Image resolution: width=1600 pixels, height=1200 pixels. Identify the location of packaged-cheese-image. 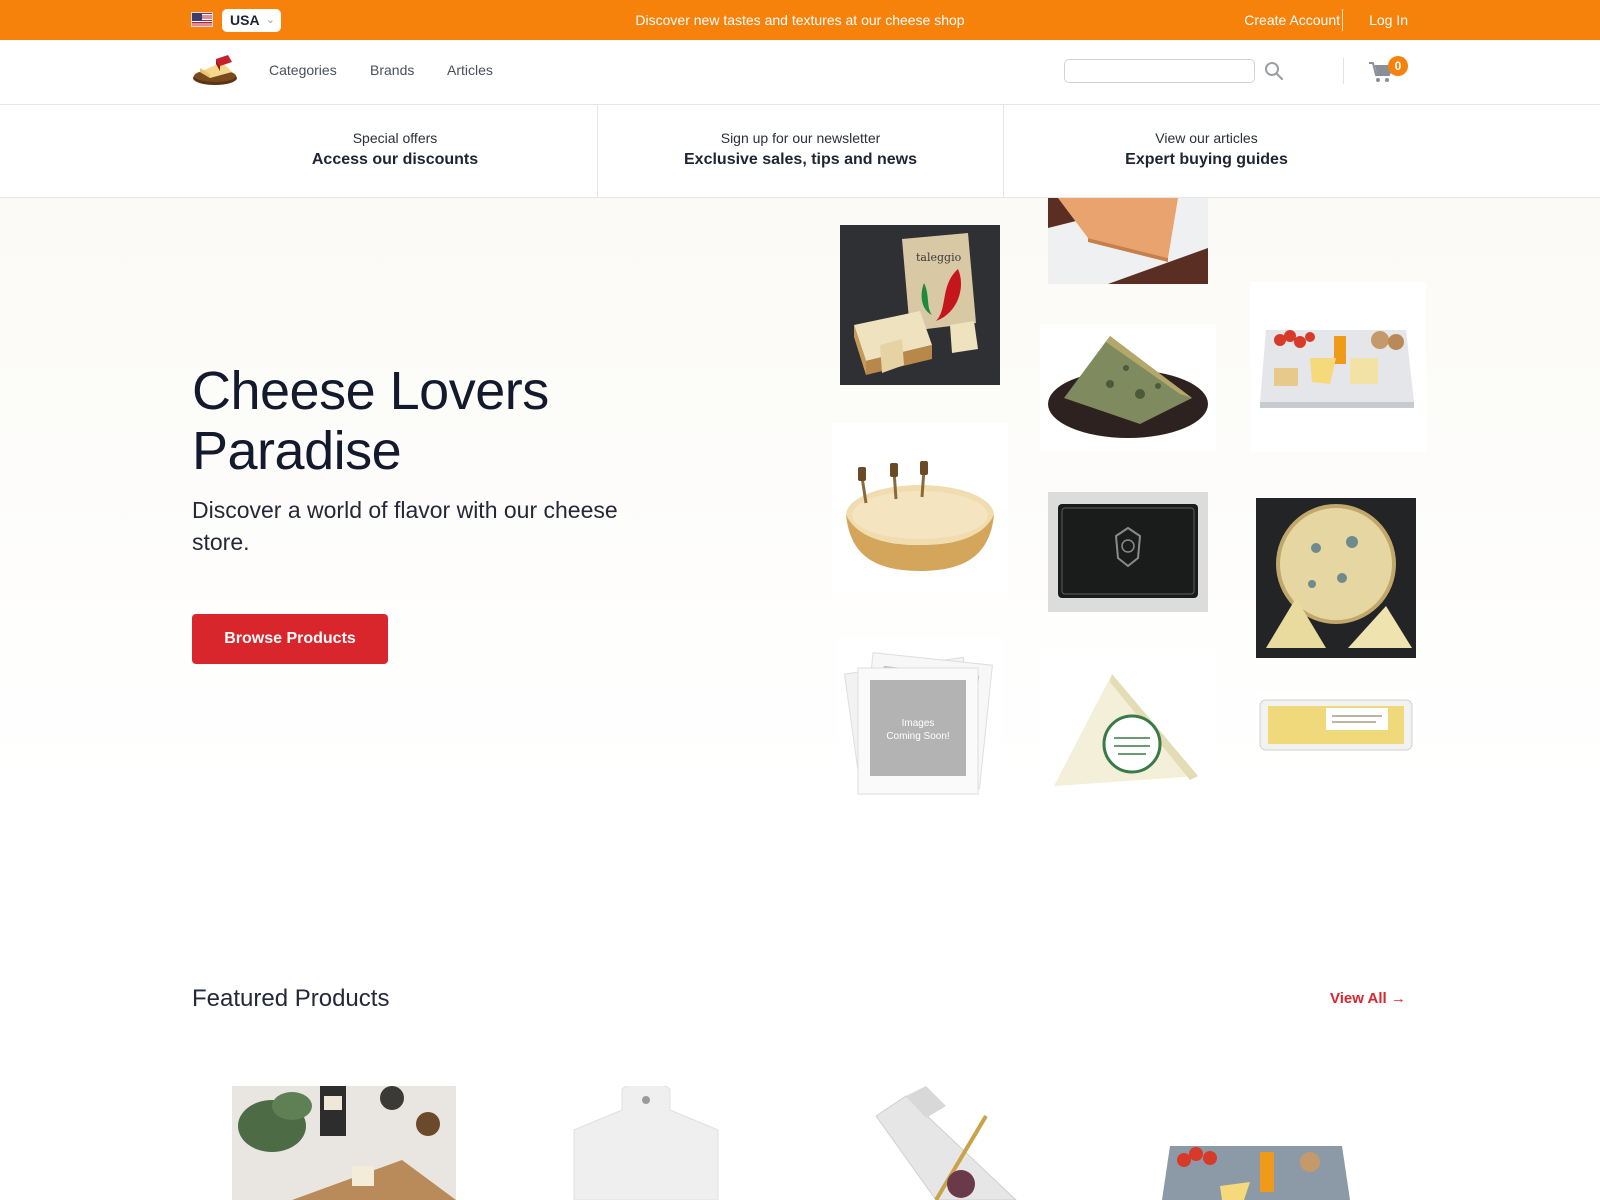
(1336, 725).